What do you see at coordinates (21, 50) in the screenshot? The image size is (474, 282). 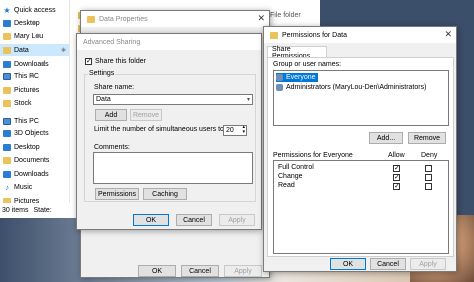 I see `sidebar-item-label: Data` at bounding box center [21, 50].